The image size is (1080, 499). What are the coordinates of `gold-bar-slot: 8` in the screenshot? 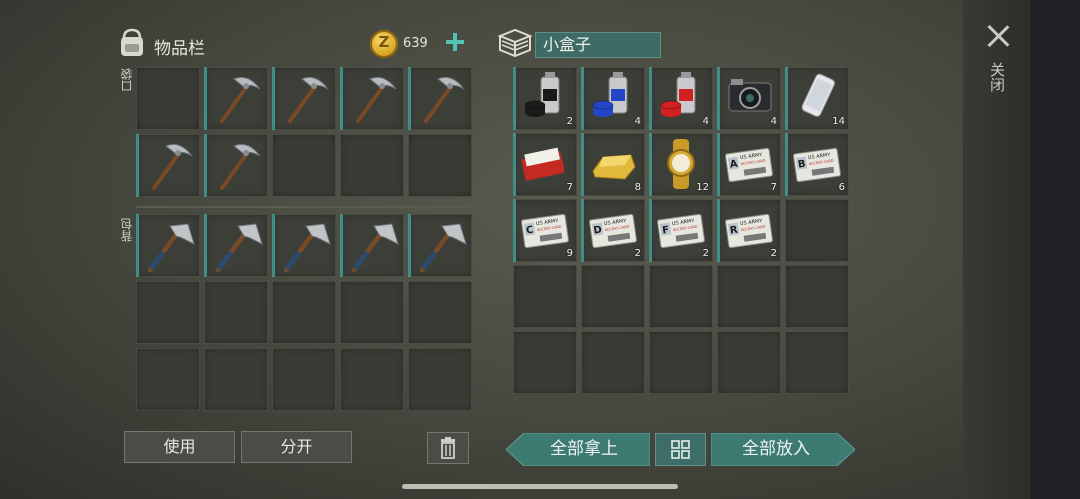 It's located at (613, 164).